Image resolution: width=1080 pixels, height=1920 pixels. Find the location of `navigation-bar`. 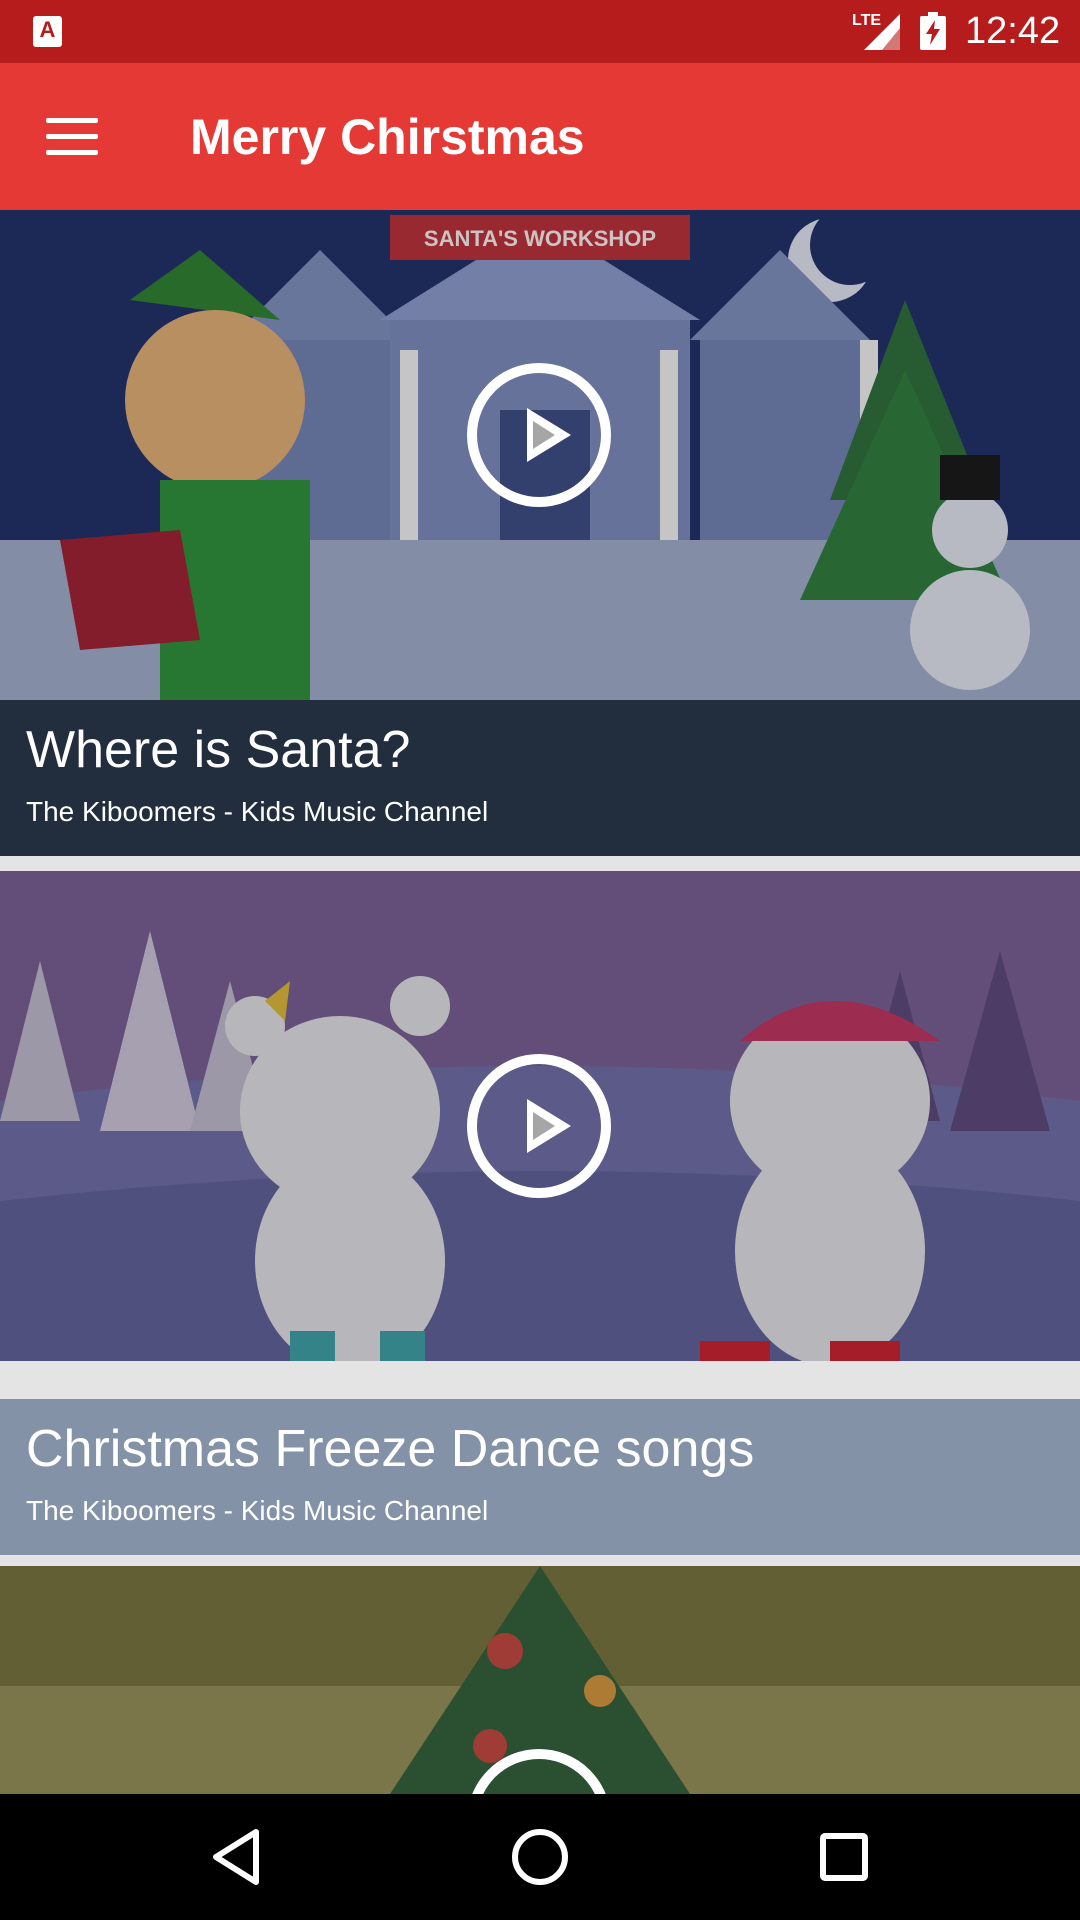

navigation-bar is located at coordinates (540, 1857).